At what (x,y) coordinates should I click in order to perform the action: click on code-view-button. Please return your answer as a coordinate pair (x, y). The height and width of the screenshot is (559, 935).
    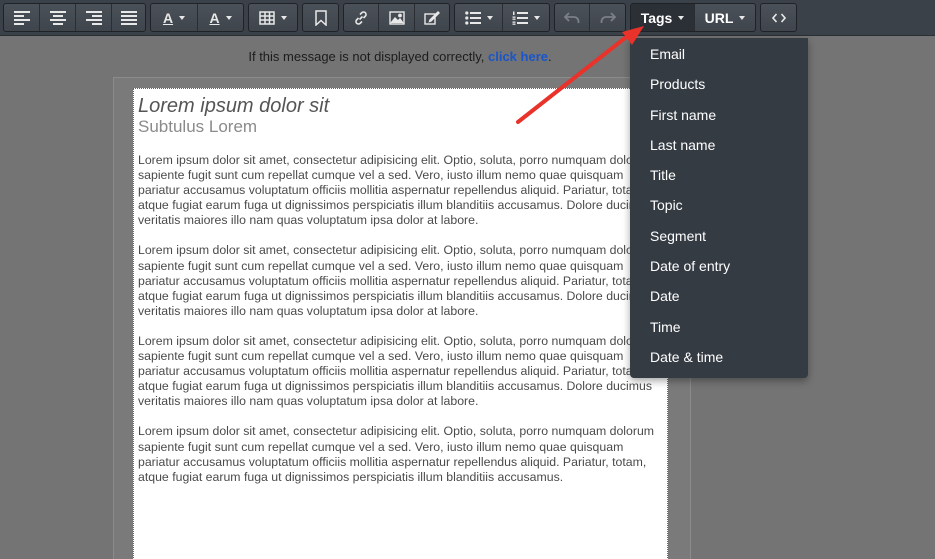
    Looking at the image, I should click on (778, 17).